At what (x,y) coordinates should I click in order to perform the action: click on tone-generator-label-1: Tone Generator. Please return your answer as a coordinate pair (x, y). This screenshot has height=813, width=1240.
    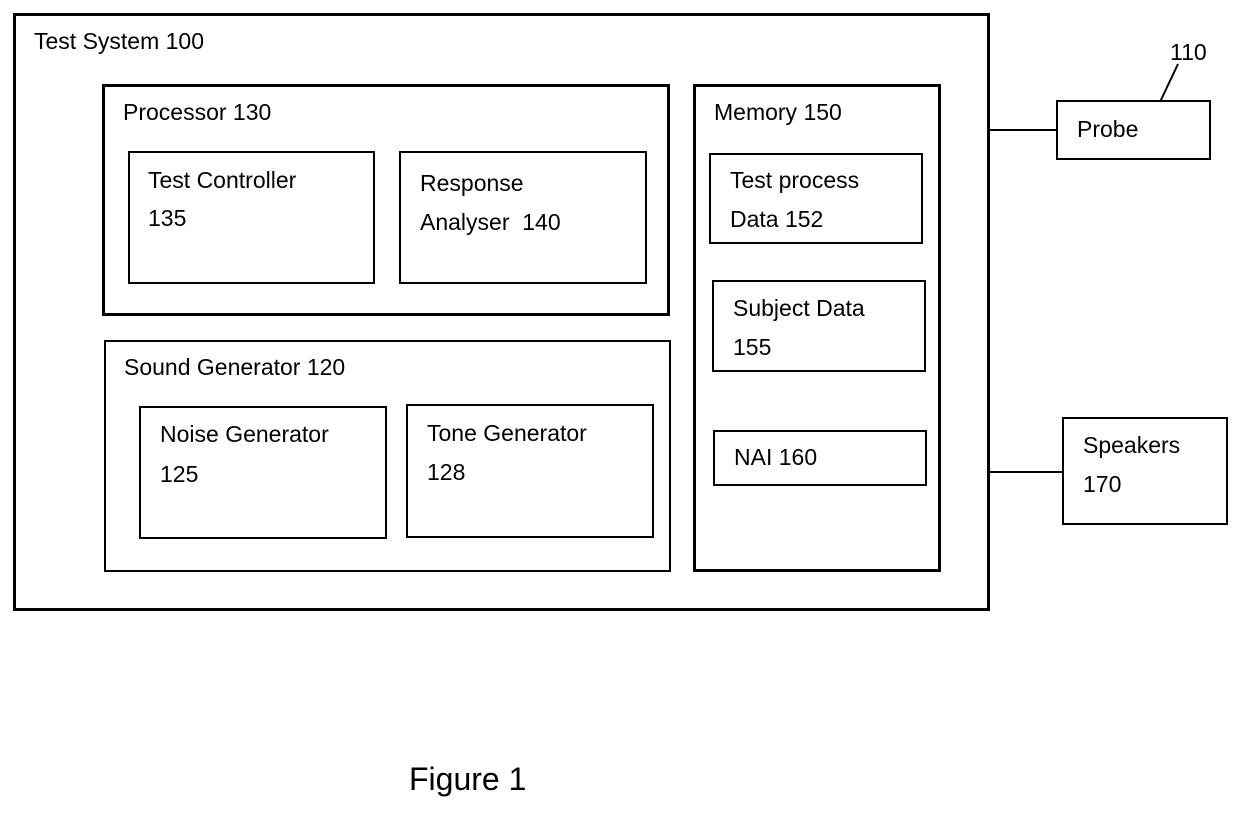
    Looking at the image, I should click on (507, 433).